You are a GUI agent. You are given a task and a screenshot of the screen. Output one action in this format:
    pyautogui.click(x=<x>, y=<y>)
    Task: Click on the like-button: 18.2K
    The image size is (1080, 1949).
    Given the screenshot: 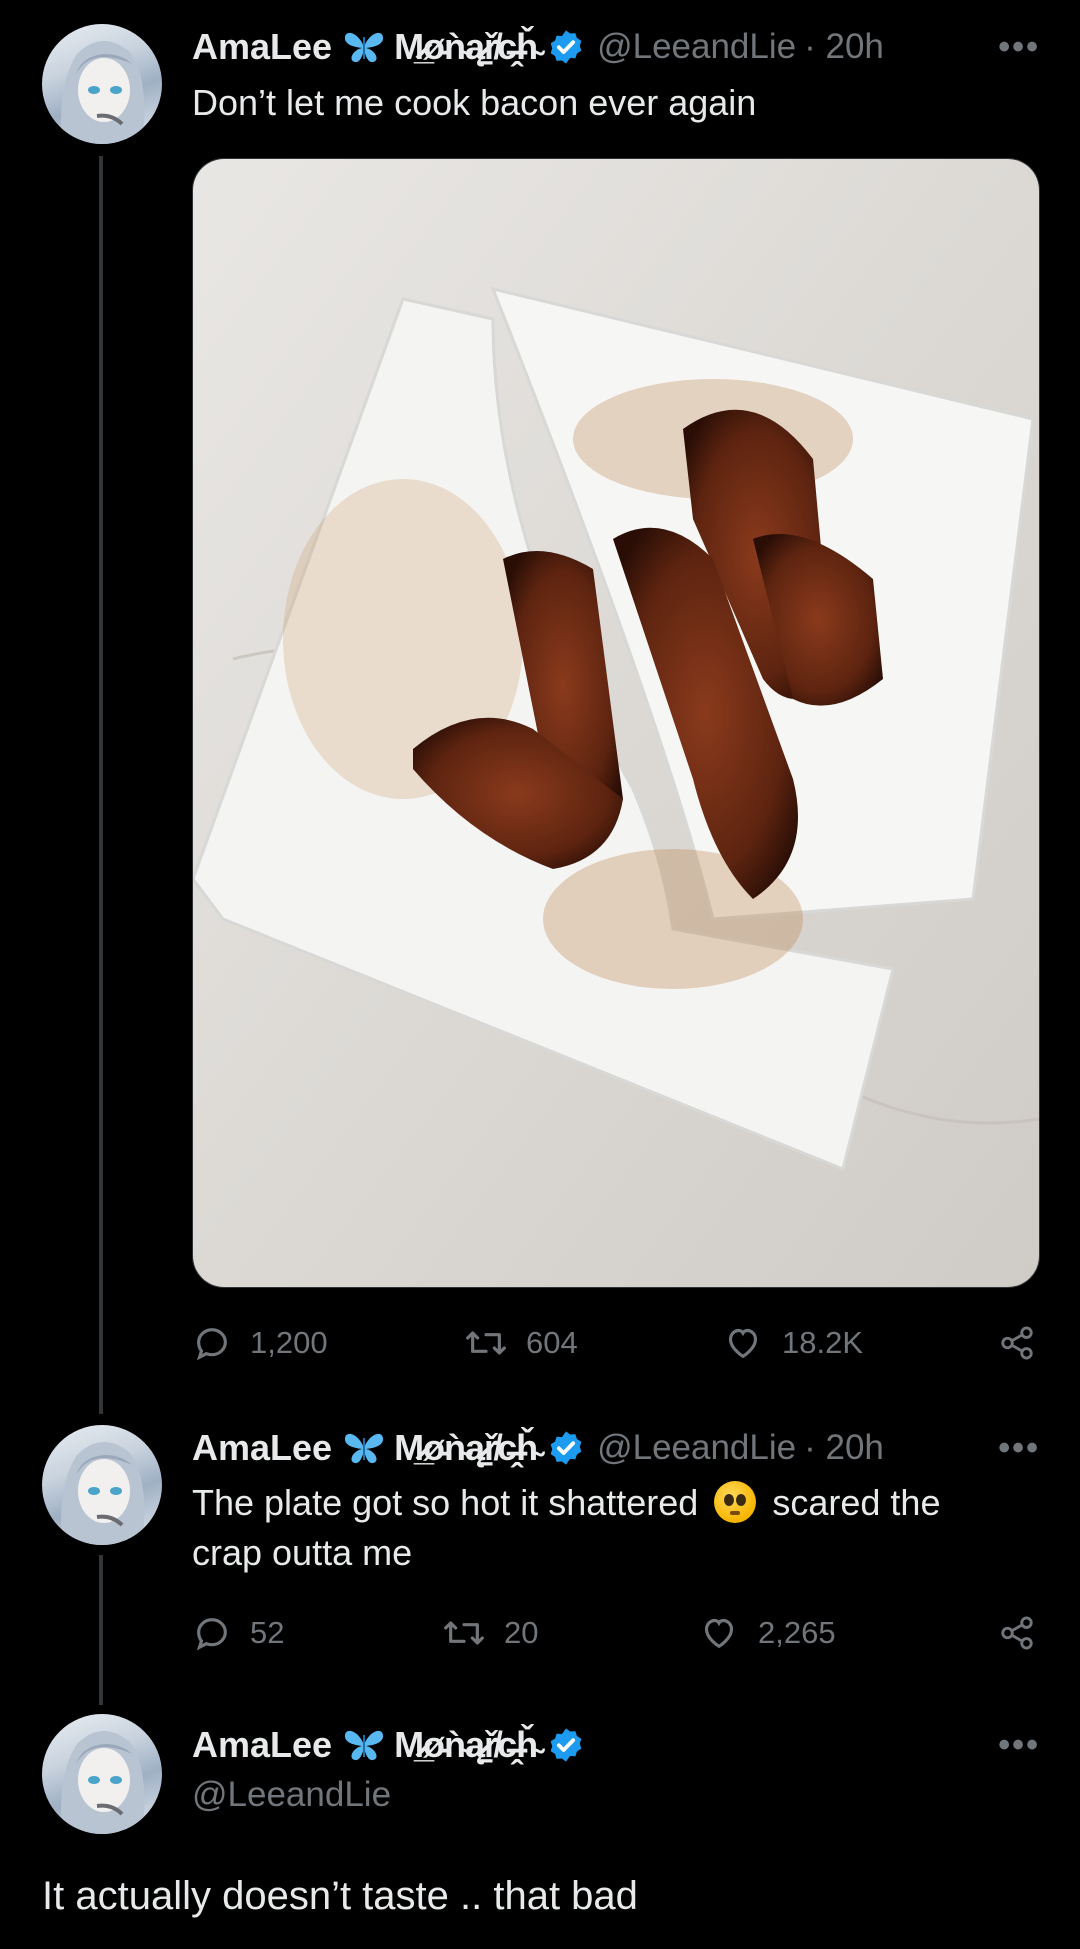 What is the action you would take?
    pyautogui.click(x=792, y=1343)
    